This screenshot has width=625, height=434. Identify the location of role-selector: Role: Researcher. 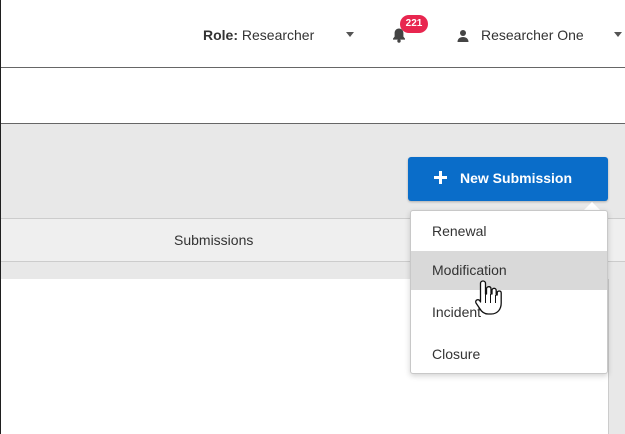
(258, 35).